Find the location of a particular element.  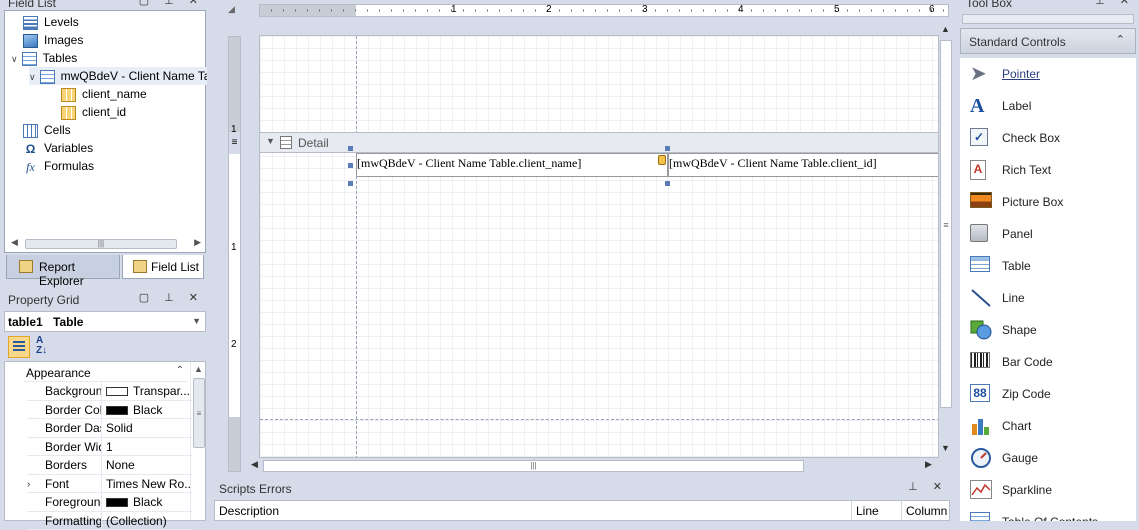

tool-label: Picture Box is located at coordinates (1032, 202).